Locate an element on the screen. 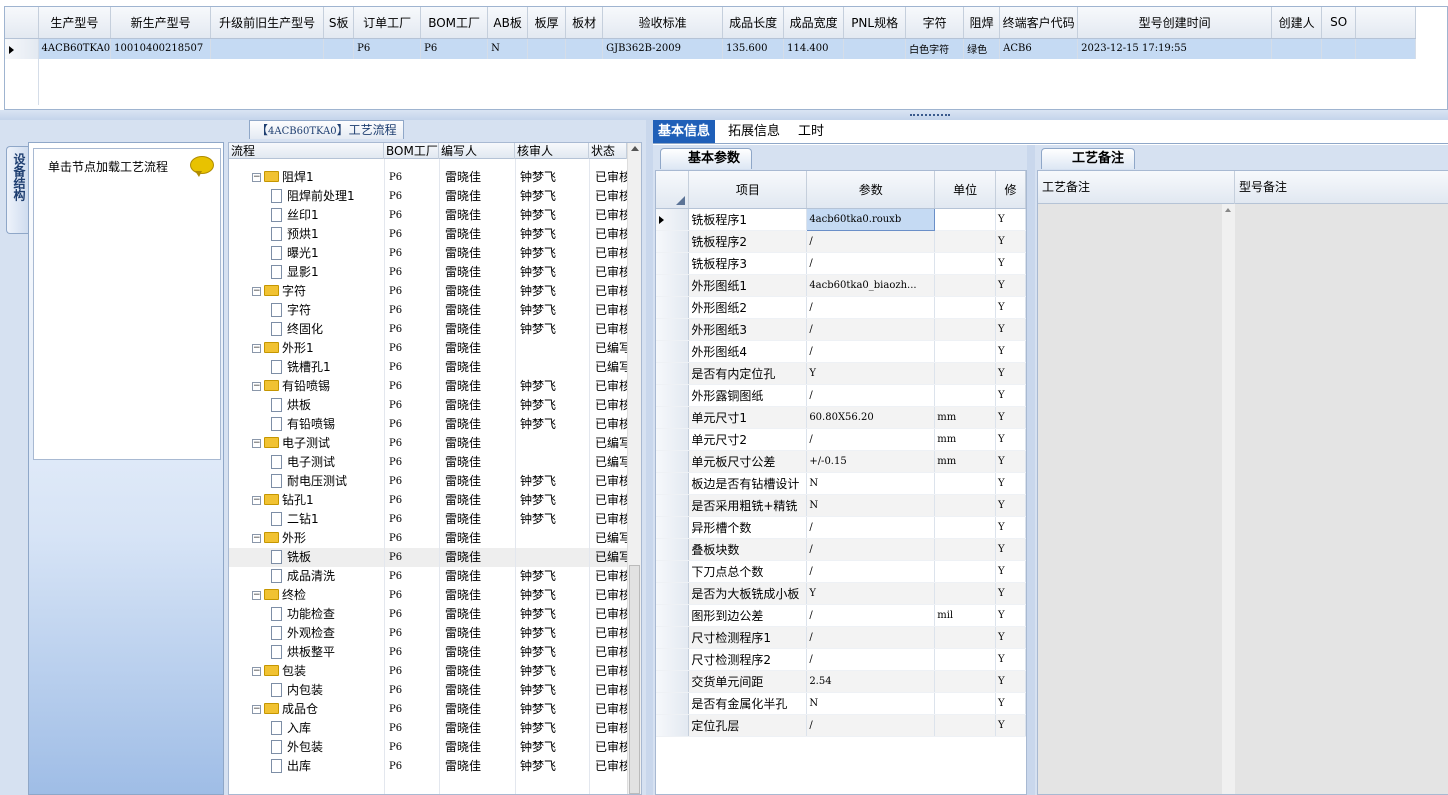 The width and height of the screenshot is (1448, 795). param-row: 叠板块数 / Y is located at coordinates (841, 549).